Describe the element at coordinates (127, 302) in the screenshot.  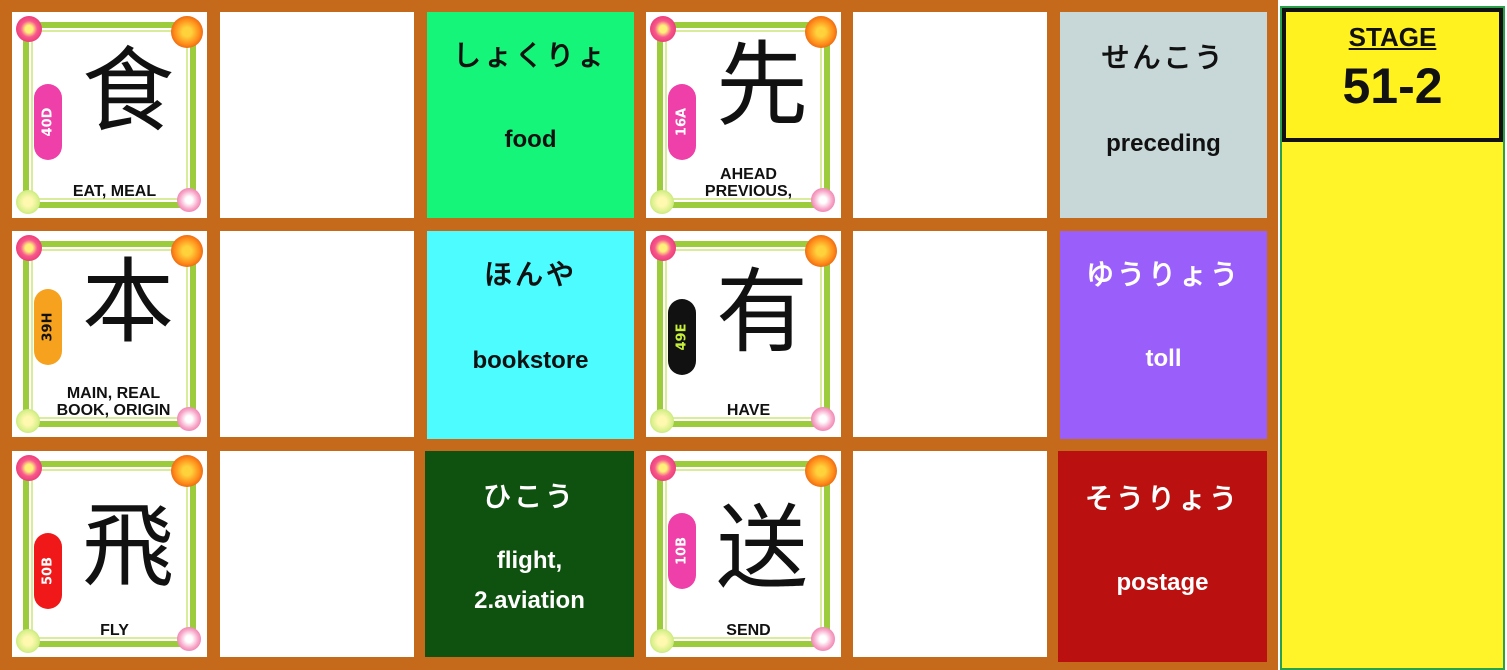
I see `kanji-character: 本` at that location.